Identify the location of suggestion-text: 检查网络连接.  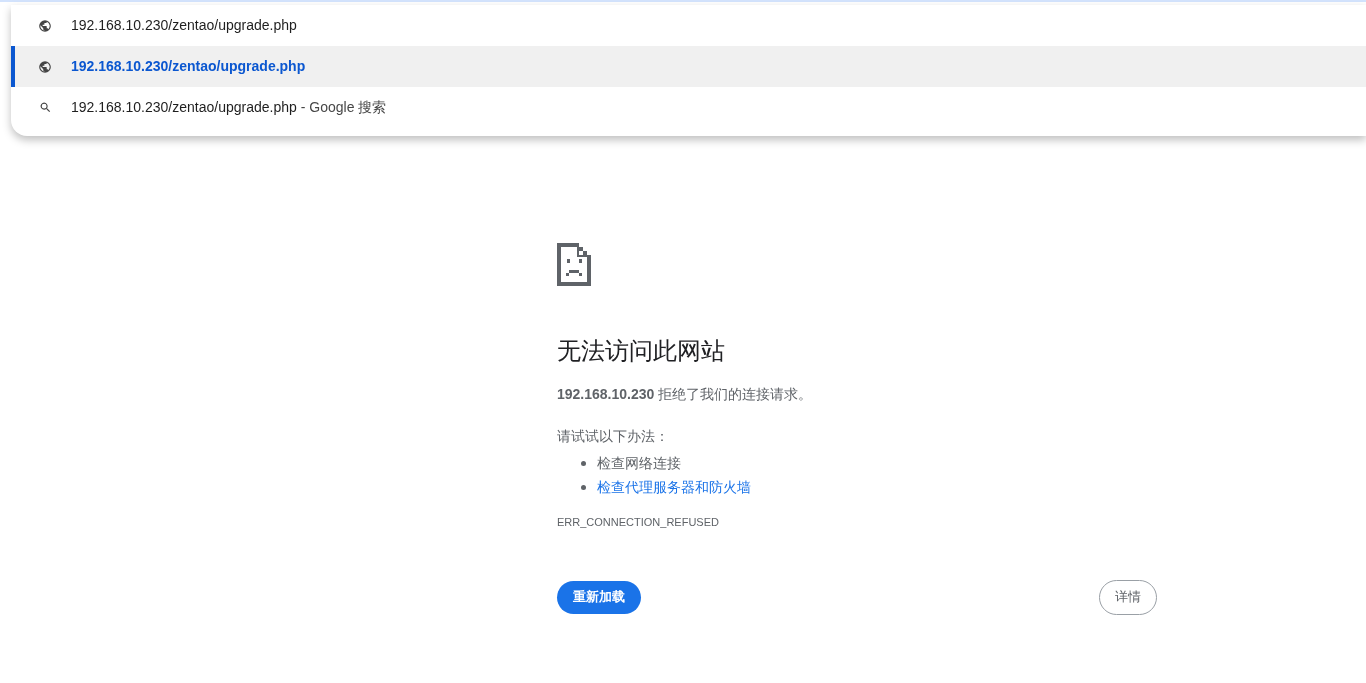
(639, 463).